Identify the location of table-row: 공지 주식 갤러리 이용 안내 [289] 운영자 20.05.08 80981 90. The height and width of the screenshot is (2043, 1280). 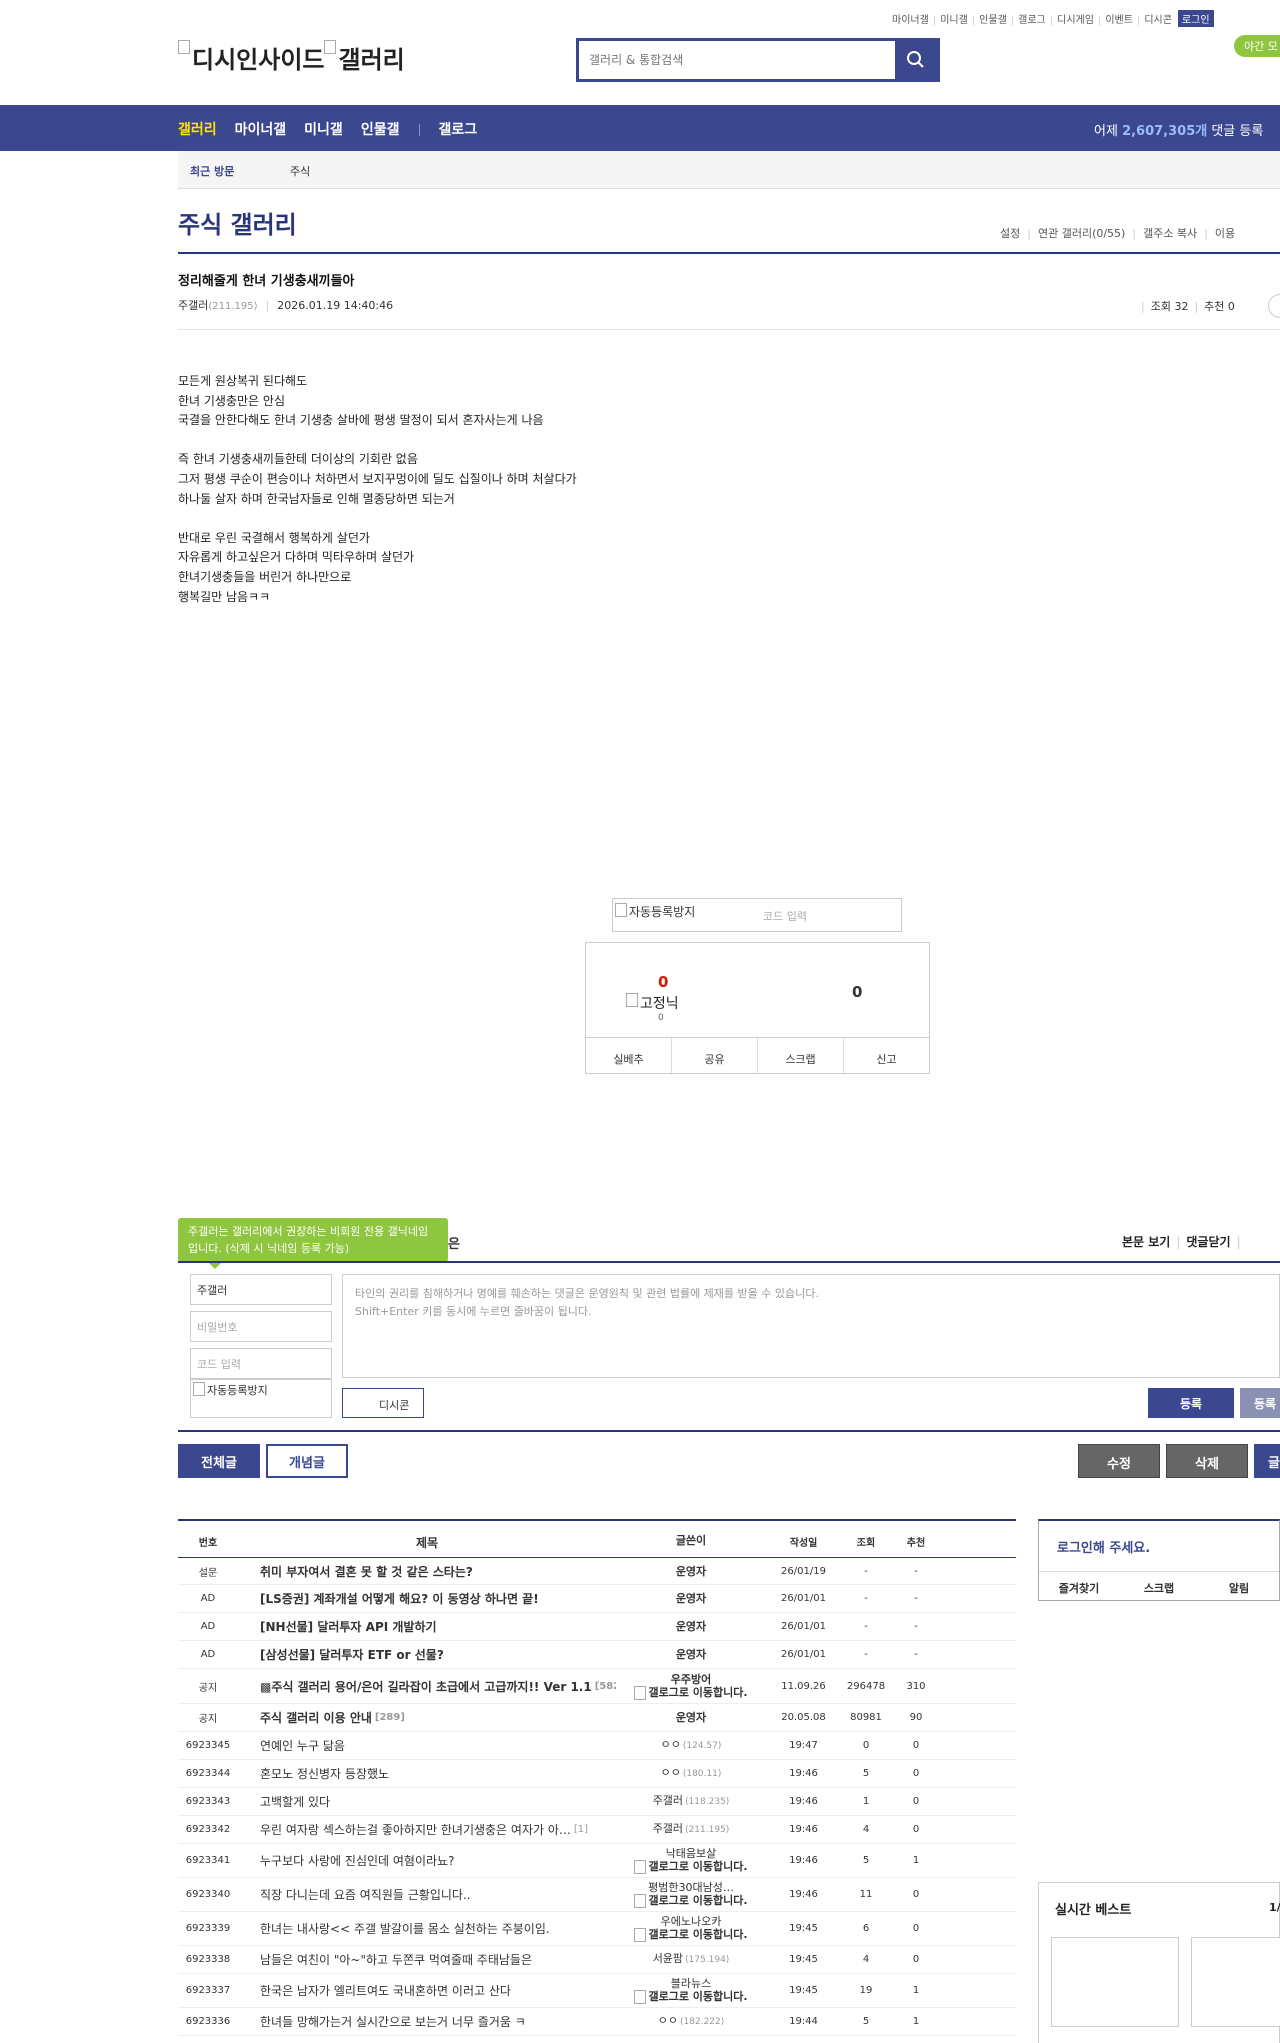
(597, 1718).